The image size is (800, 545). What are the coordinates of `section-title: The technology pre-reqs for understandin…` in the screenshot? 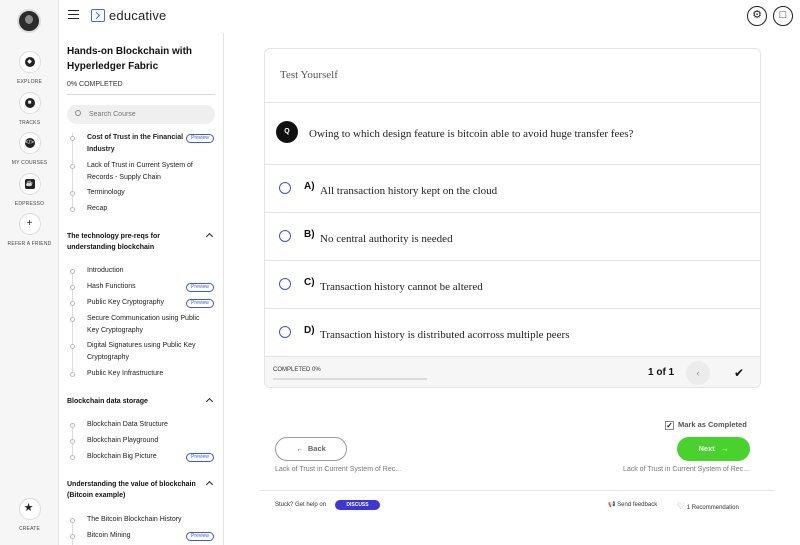 It's located at (113, 242).